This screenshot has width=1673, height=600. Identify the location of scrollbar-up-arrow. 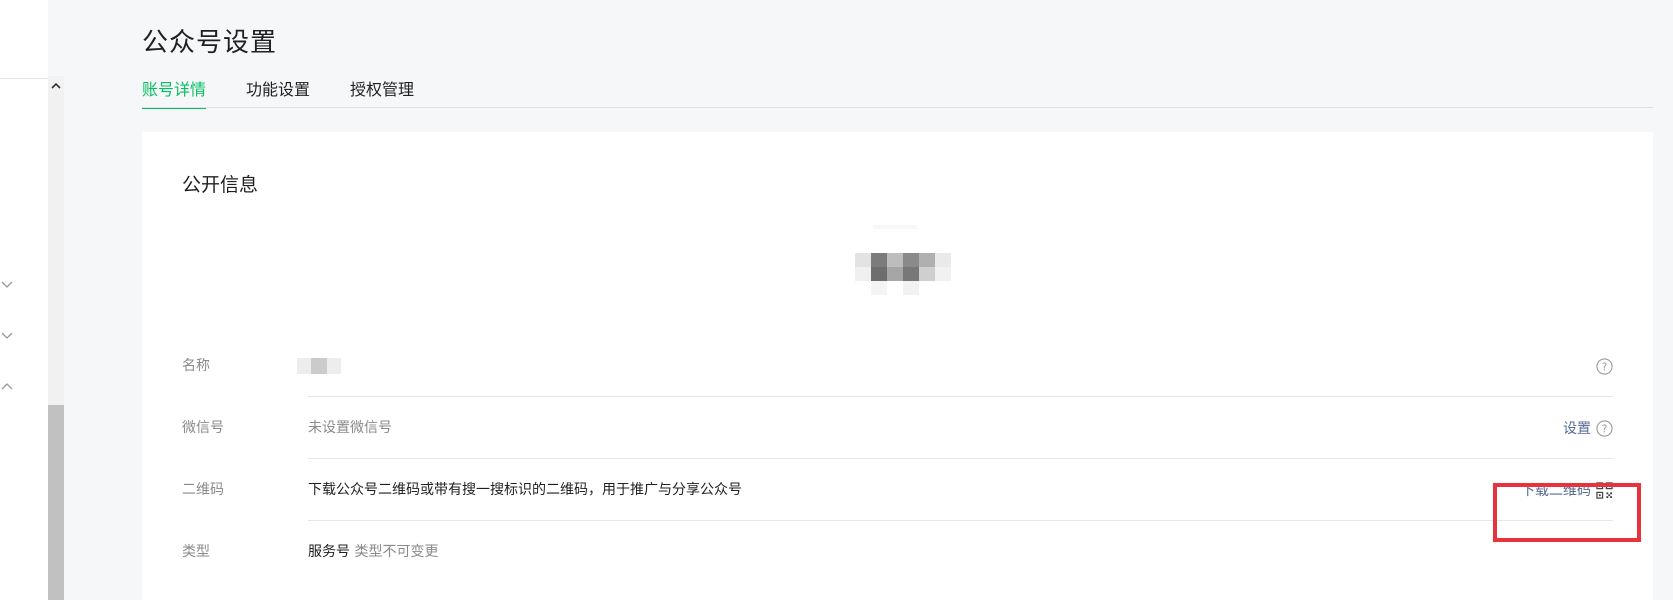
(56, 86).